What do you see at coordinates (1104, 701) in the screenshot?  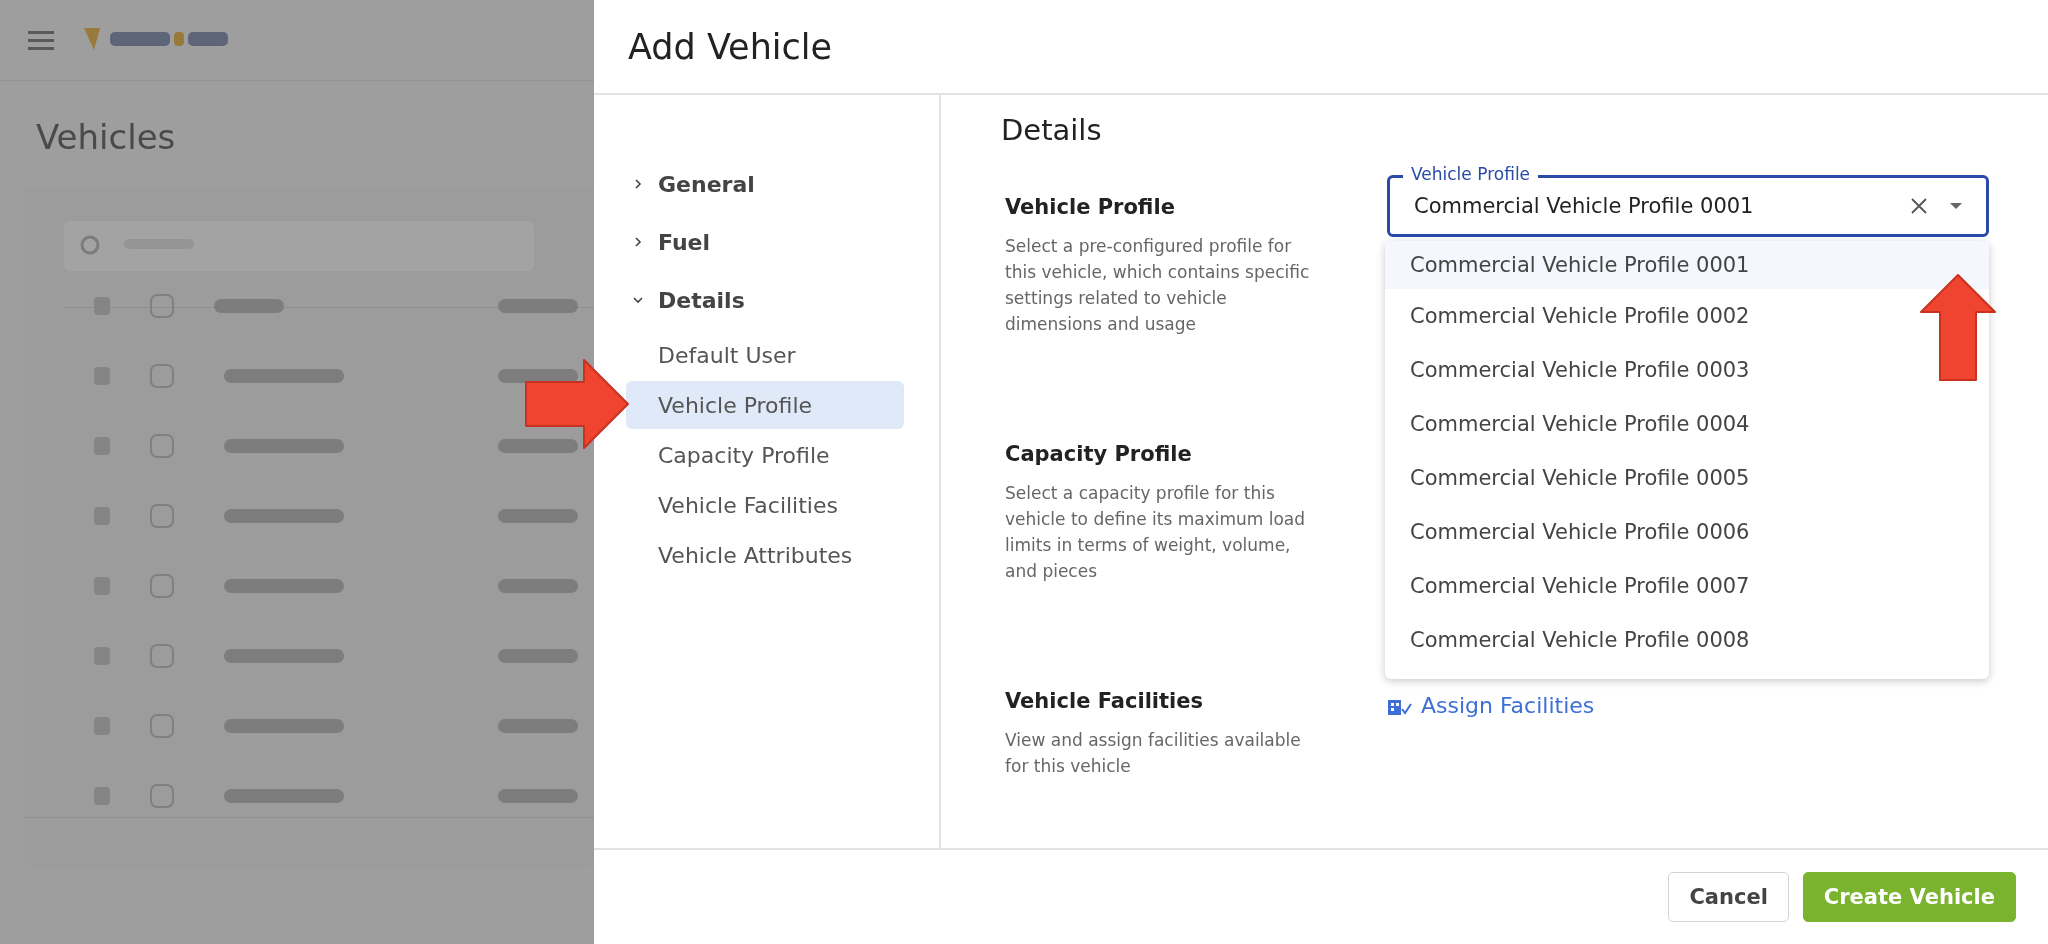 I see `section-title: Vehicle Facilities` at bounding box center [1104, 701].